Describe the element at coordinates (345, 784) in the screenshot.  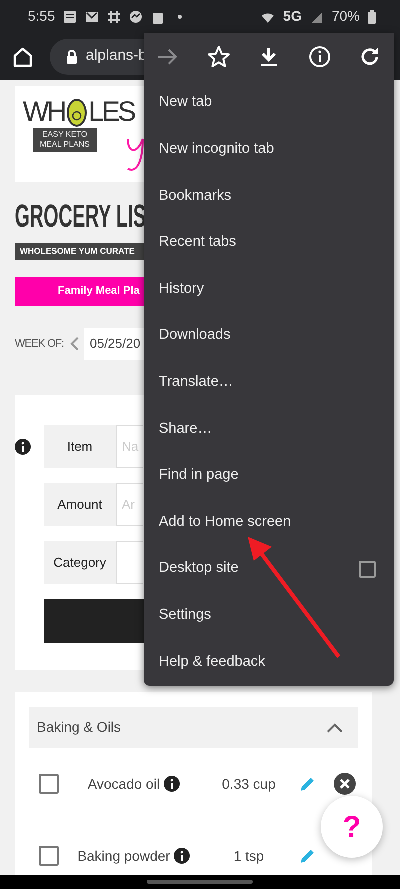
I see `remove-icon` at that location.